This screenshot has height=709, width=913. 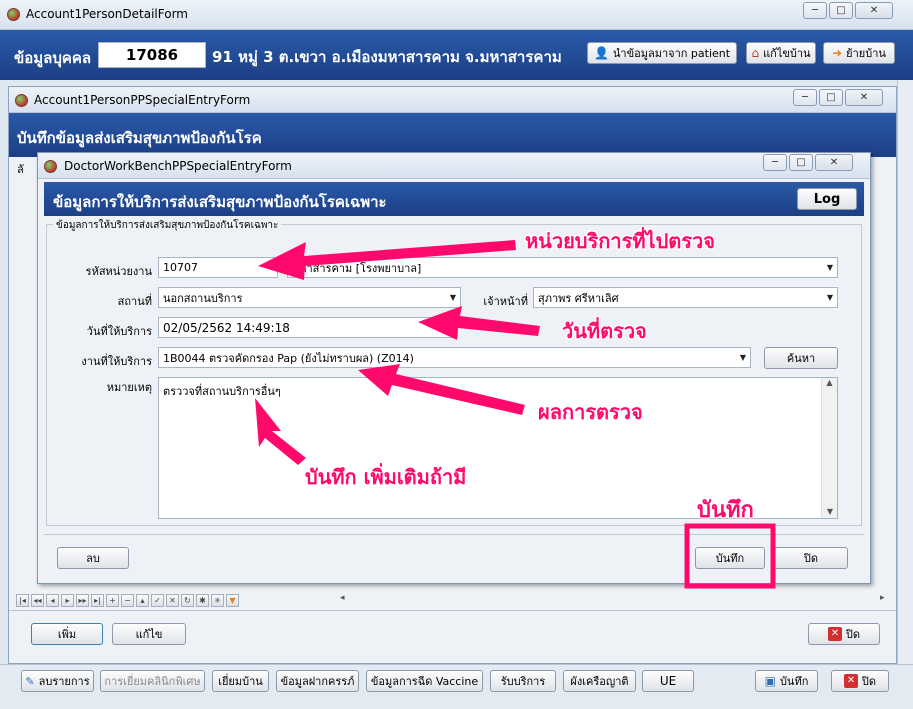 I want to click on annotation-note: บันทึก เพิ่มเติมถ้ามี, so click(x=386, y=477).